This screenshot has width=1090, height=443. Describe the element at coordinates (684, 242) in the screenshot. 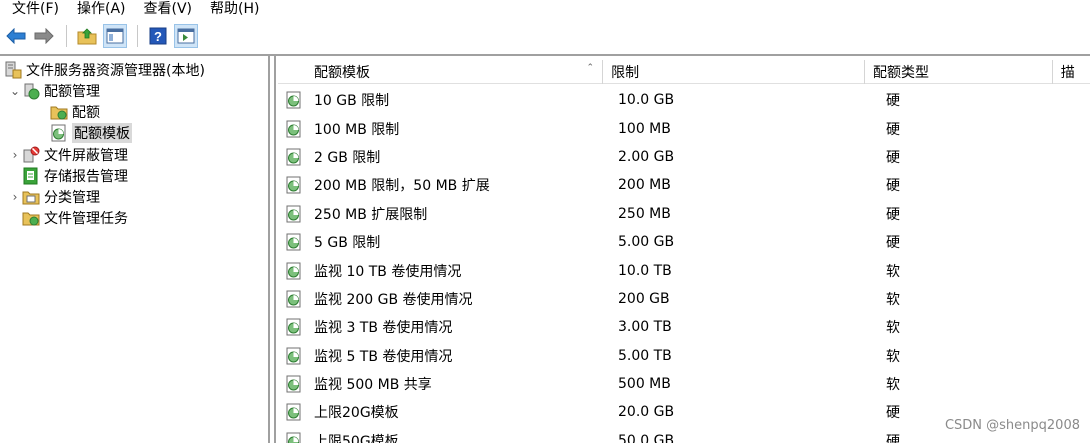

I see `table-row: 5 GB 限制 5.00 GB 硬` at that location.